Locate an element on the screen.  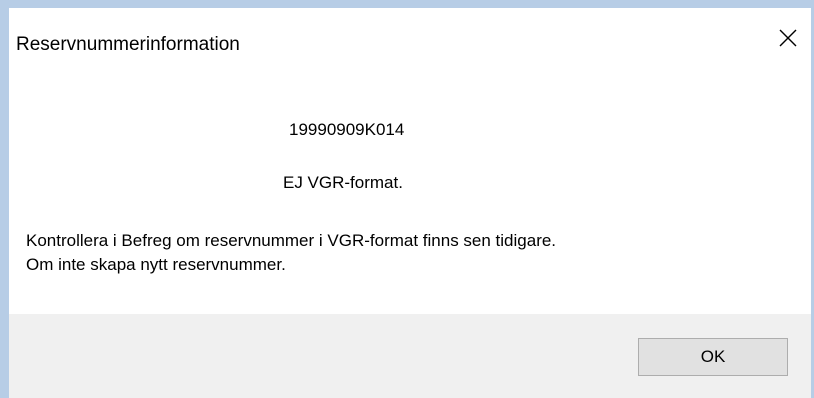
close-button is located at coordinates (788, 40).